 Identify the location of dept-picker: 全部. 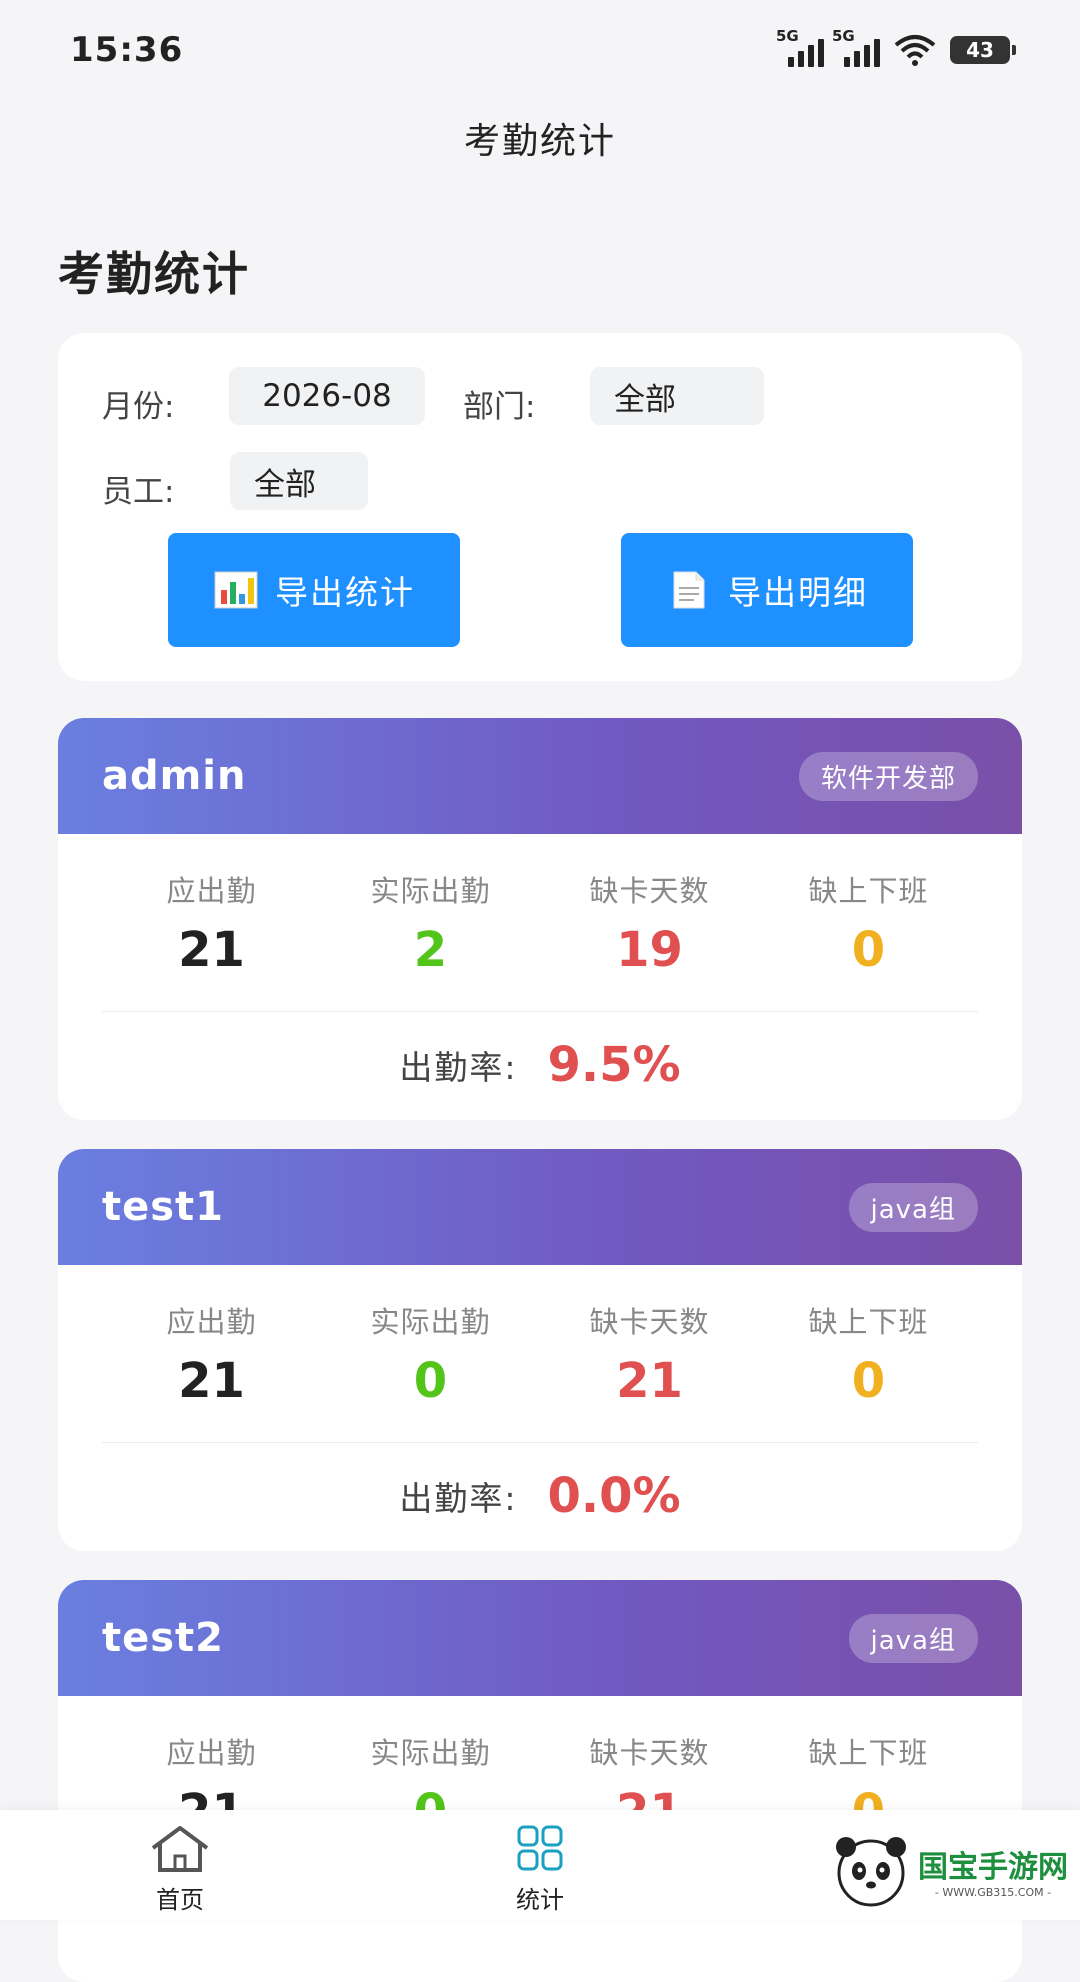
(677, 396).